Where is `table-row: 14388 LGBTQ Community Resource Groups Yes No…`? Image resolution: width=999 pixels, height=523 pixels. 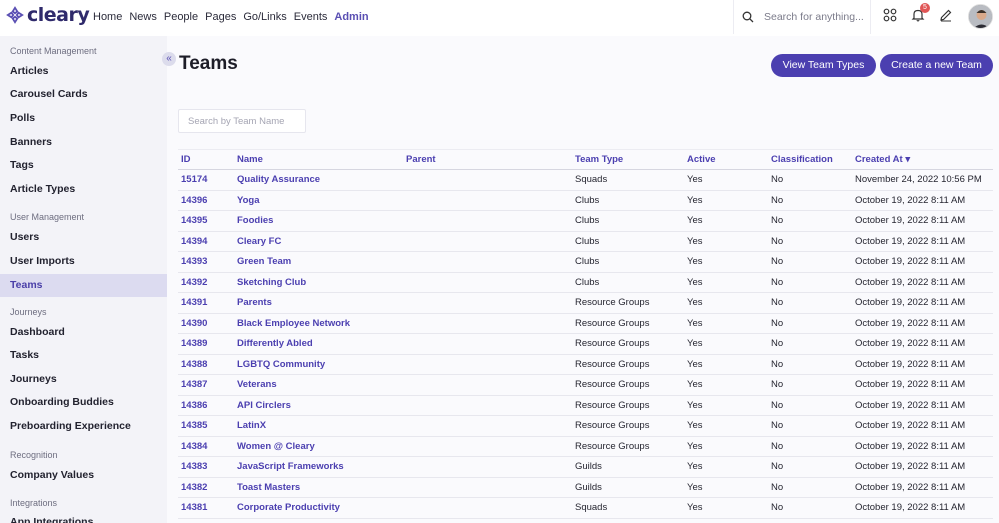 table-row: 14388 LGBTQ Community Resource Groups Yes No… is located at coordinates (585, 364).